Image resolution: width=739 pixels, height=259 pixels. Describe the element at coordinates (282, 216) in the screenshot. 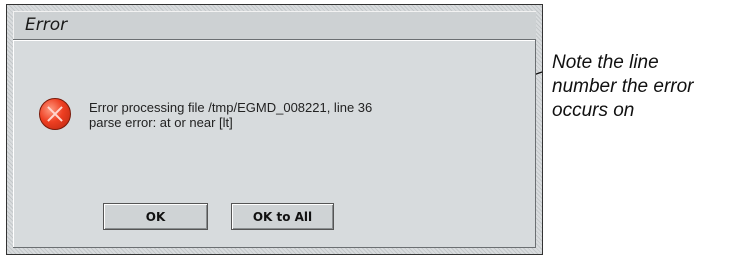

I see `ok-to-all-button: OK to All` at that location.